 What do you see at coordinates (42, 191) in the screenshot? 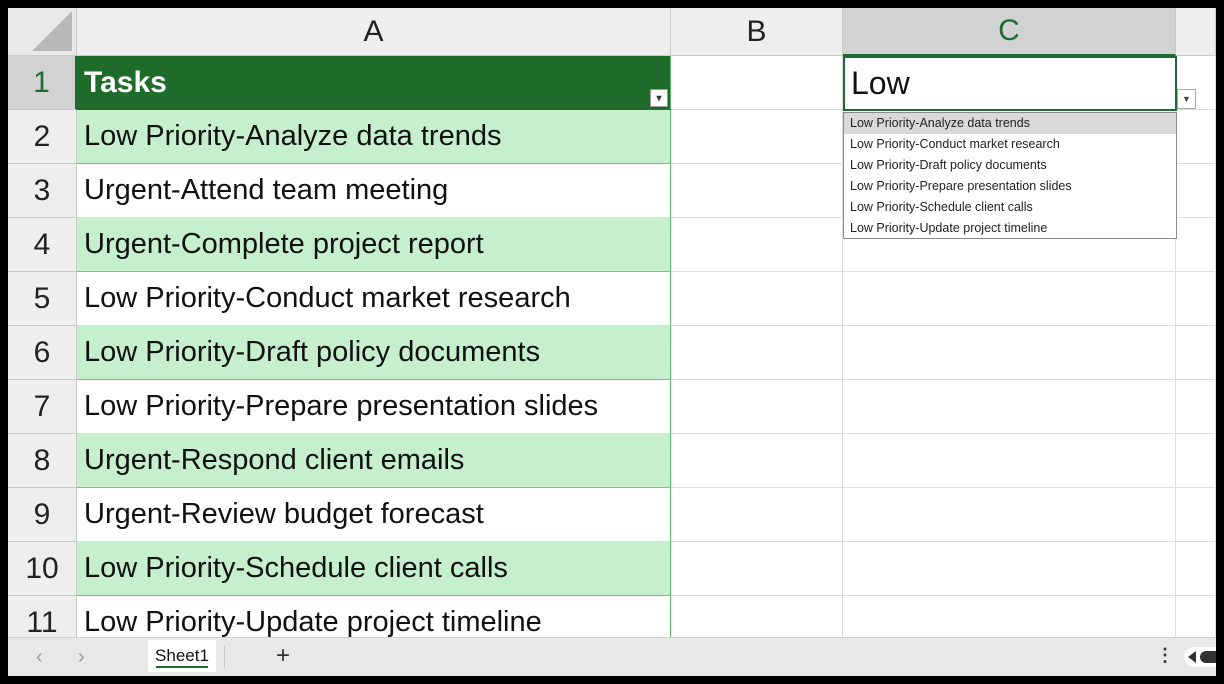
I see `row-header-3: 3` at bounding box center [42, 191].